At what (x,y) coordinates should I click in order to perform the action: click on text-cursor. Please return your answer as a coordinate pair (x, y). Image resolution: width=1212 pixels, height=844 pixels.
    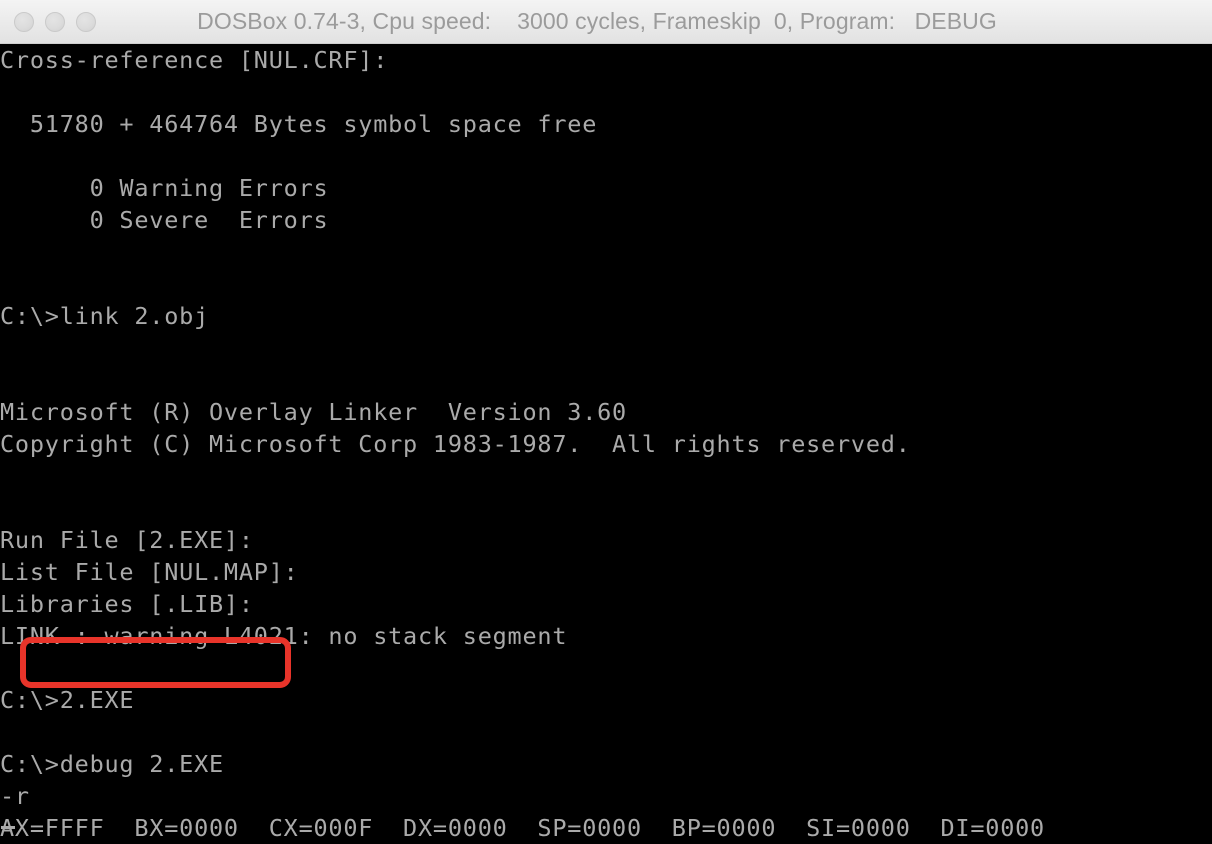
    Looking at the image, I should click on (8, 827).